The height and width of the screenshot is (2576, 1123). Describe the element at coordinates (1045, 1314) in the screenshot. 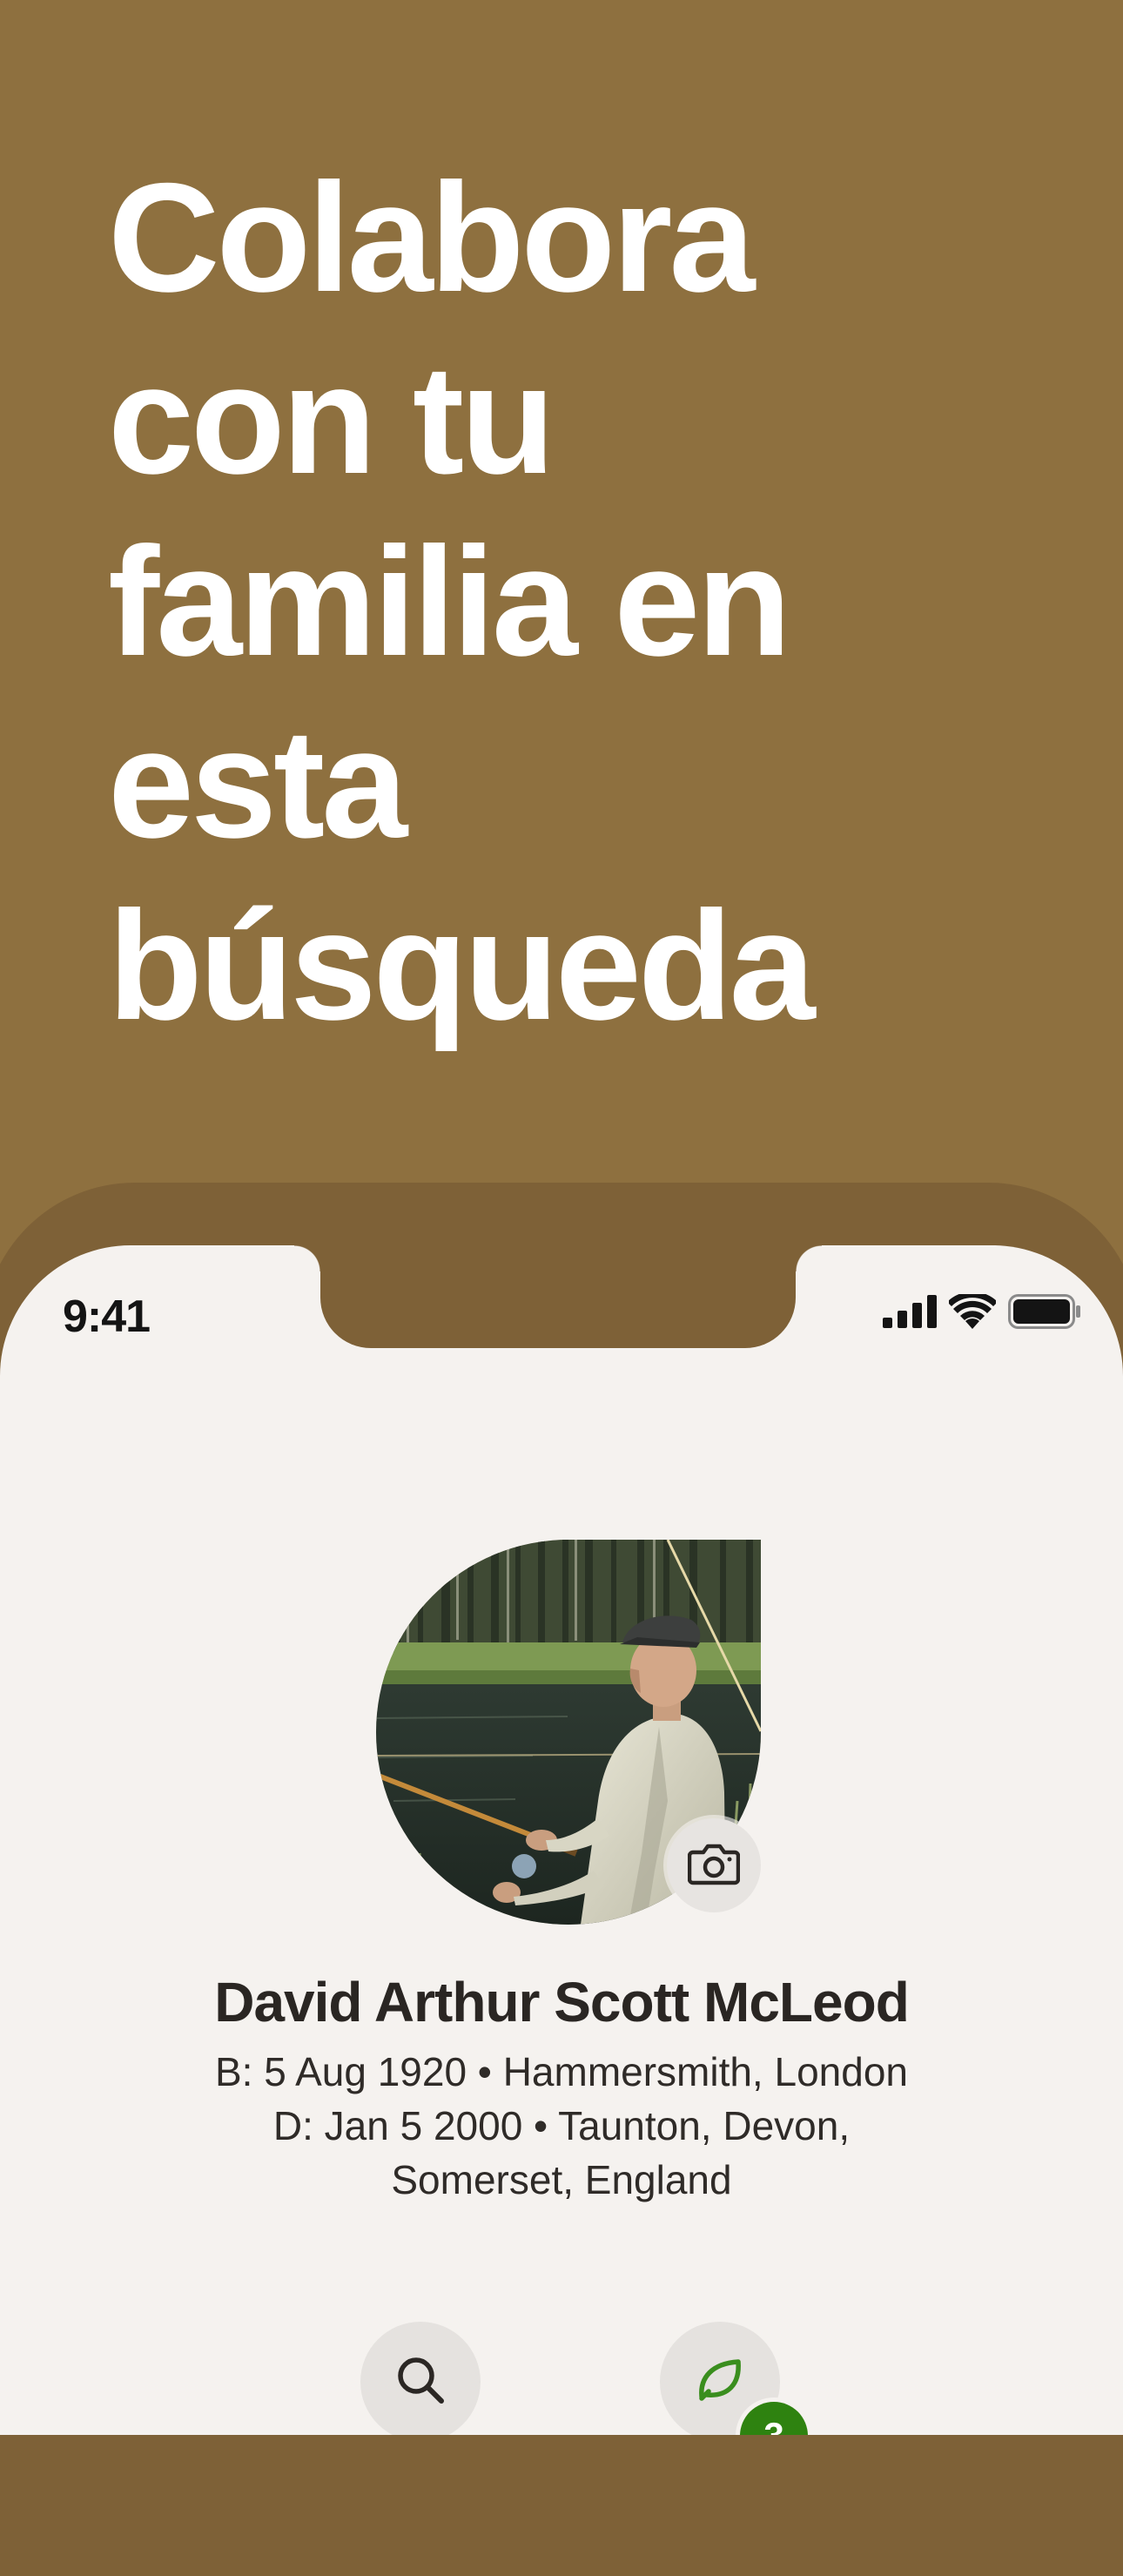

I see `battery-icon` at that location.